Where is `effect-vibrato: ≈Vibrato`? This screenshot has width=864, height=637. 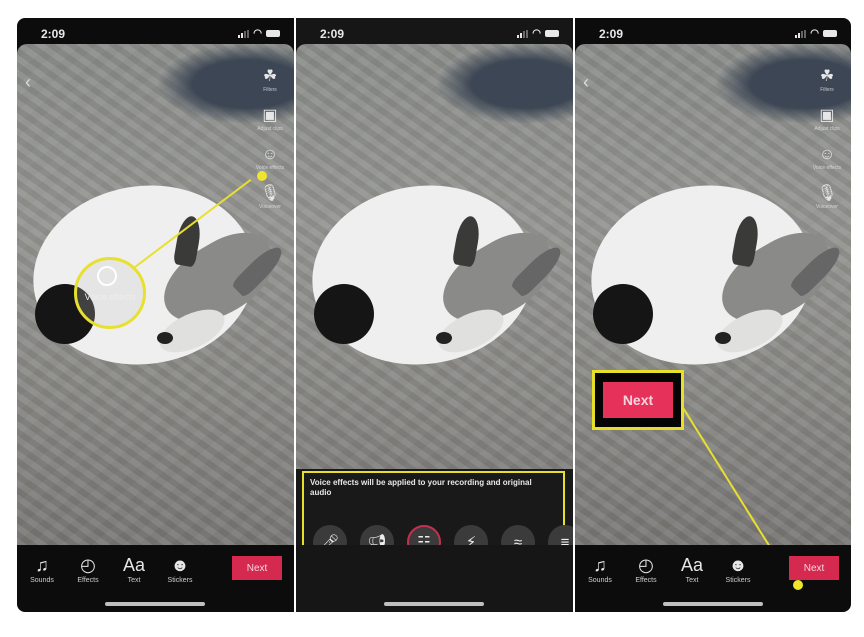 effect-vibrato: ≈Vibrato is located at coordinates (518, 535).